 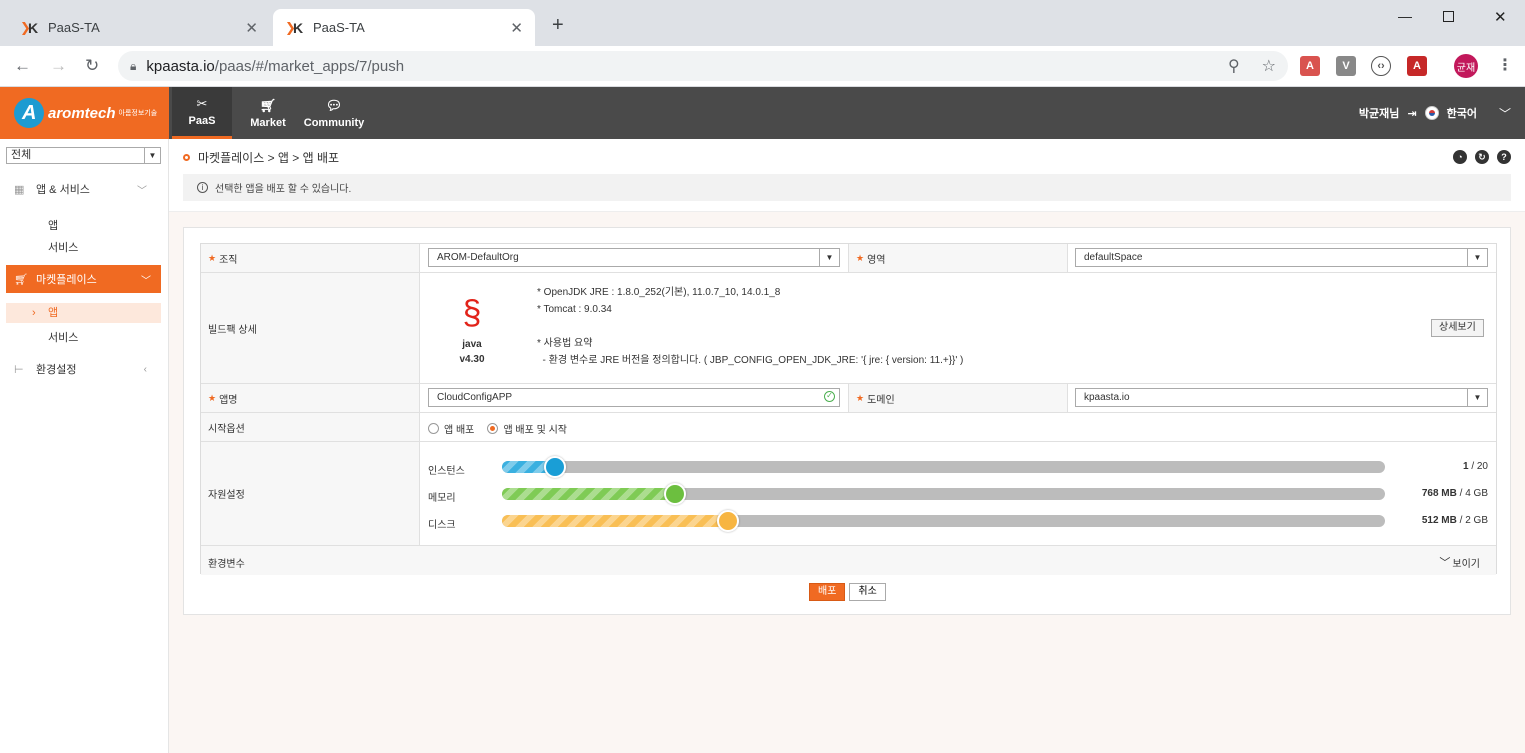 What do you see at coordinates (634, 397) in the screenshot?
I see `appname-input: CloudConfigAPP ✓` at bounding box center [634, 397].